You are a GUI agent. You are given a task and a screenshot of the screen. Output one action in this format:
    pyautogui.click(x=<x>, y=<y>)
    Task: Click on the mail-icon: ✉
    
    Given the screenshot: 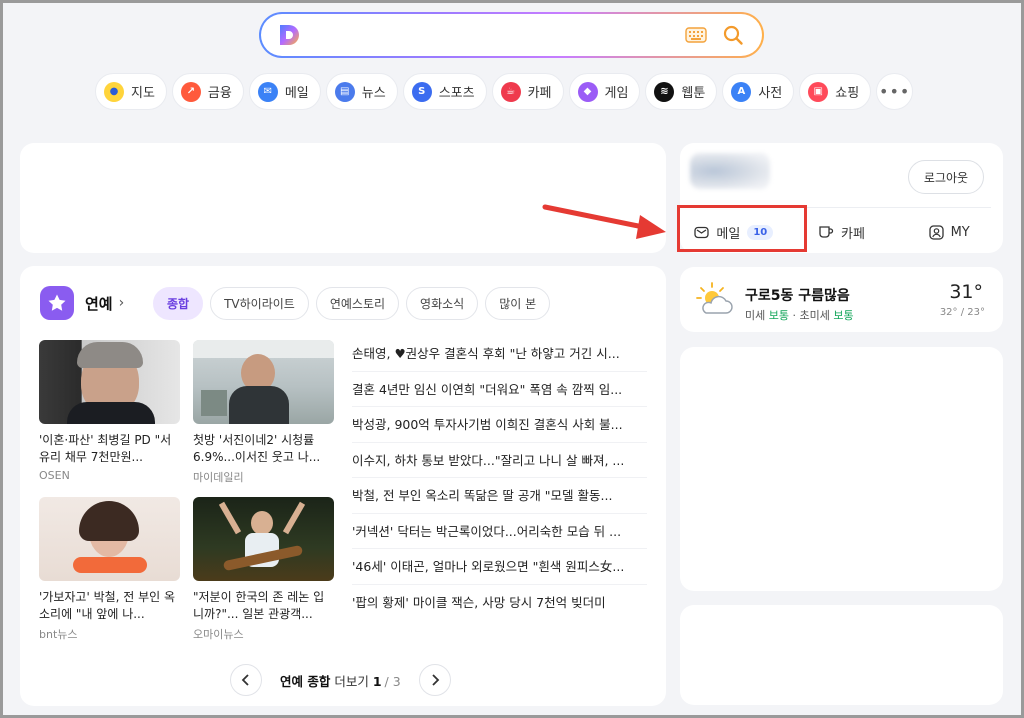 What is the action you would take?
    pyautogui.click(x=267, y=91)
    